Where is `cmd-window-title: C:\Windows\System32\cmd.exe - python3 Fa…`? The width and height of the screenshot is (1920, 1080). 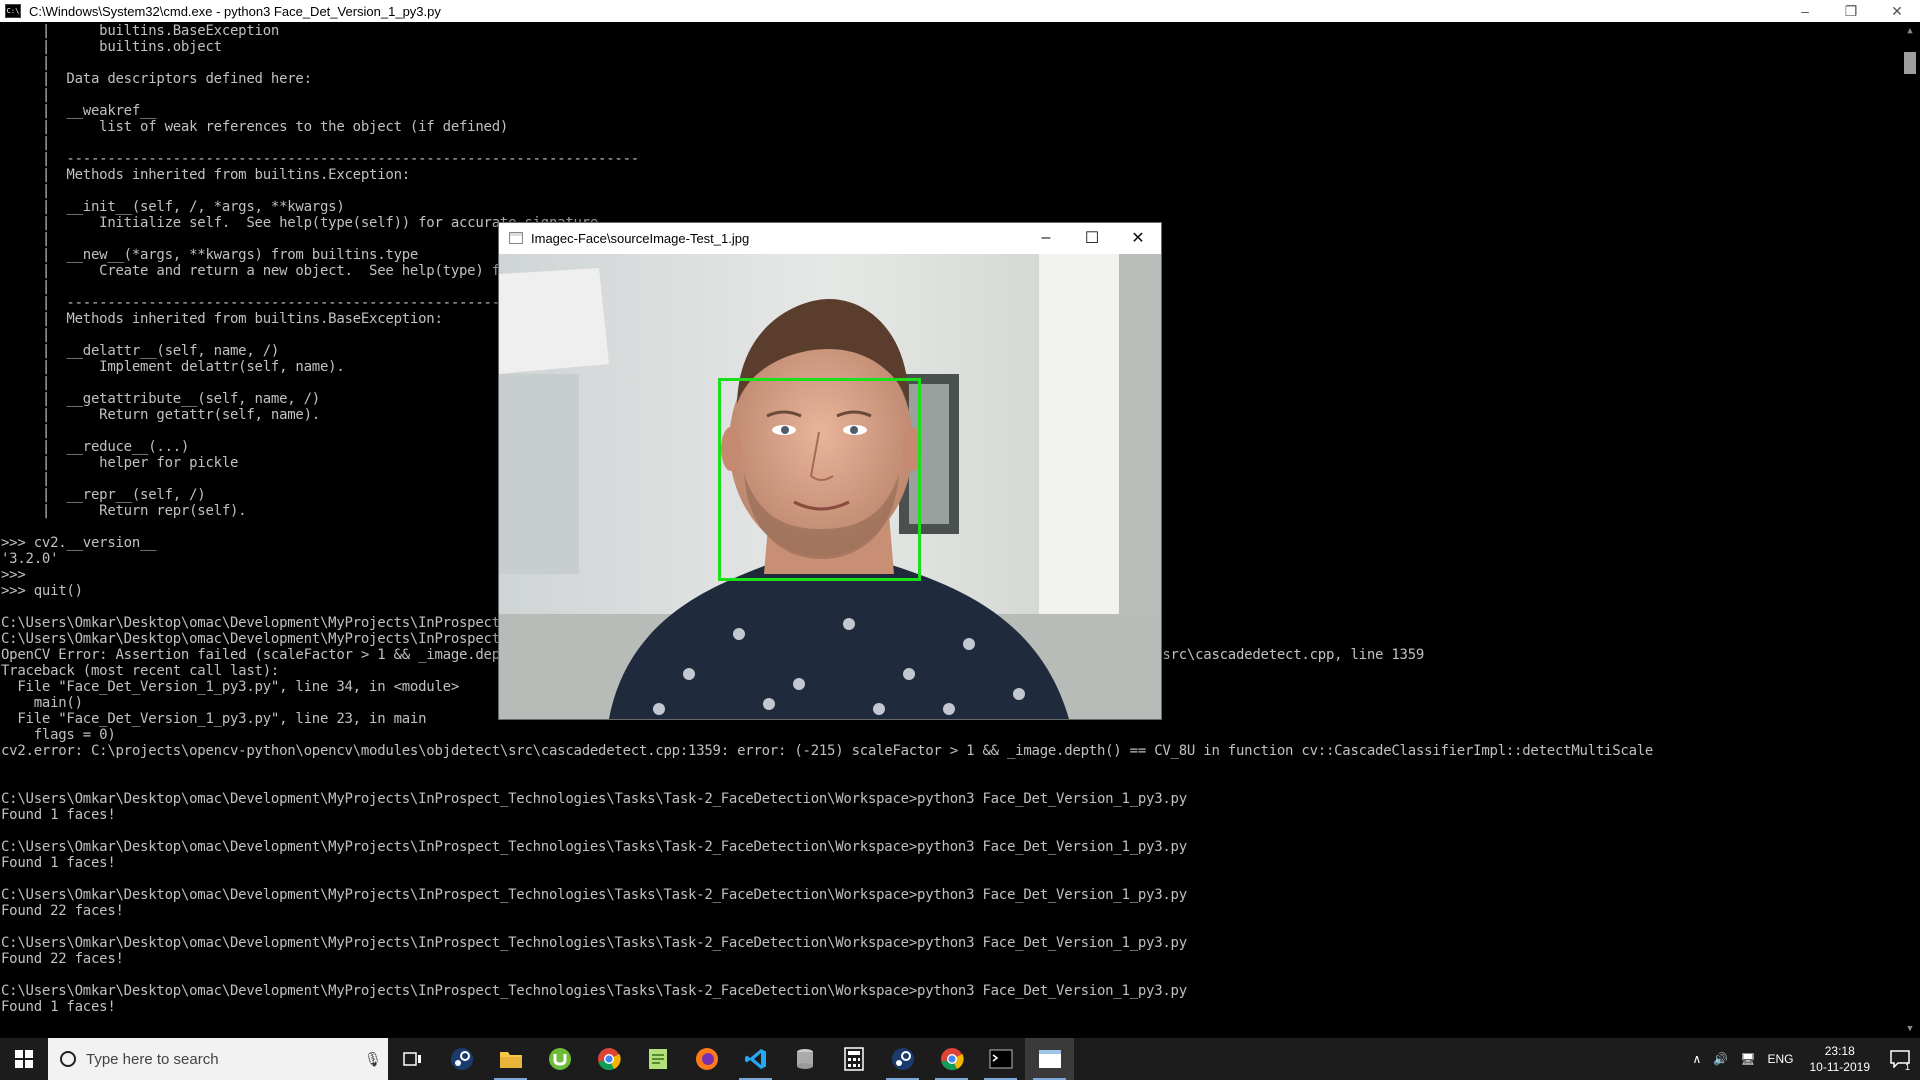
cmd-window-title: C:\Windows\System32\cmd.exe - python3 Fa… is located at coordinates (235, 11).